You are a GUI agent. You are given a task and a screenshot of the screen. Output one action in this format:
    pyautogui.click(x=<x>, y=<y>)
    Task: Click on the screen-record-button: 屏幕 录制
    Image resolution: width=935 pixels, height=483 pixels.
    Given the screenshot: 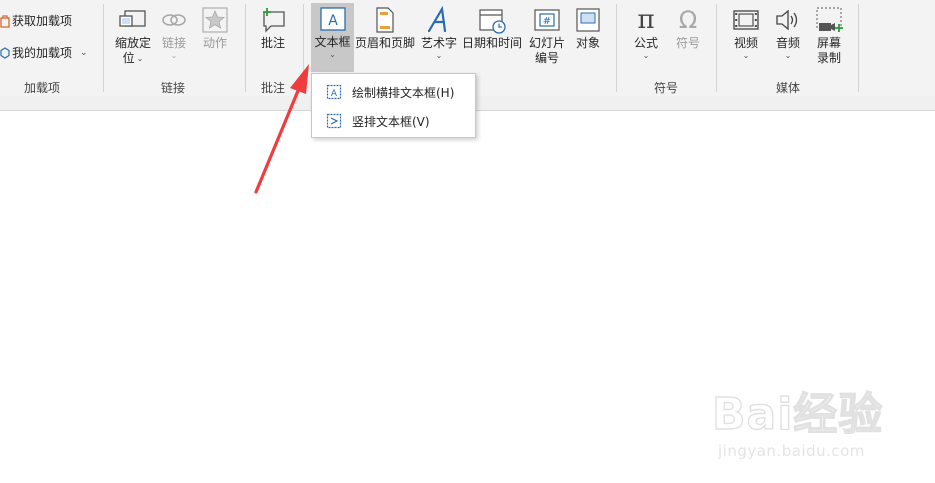 What is the action you would take?
    pyautogui.click(x=829, y=35)
    